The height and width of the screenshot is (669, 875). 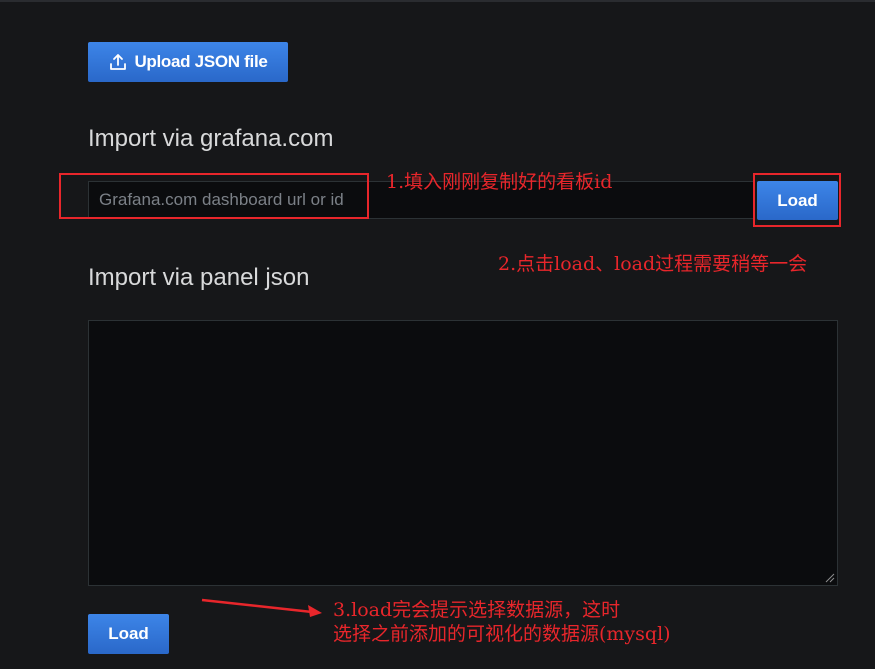 I want to click on annotation-box-load, so click(x=797, y=200).